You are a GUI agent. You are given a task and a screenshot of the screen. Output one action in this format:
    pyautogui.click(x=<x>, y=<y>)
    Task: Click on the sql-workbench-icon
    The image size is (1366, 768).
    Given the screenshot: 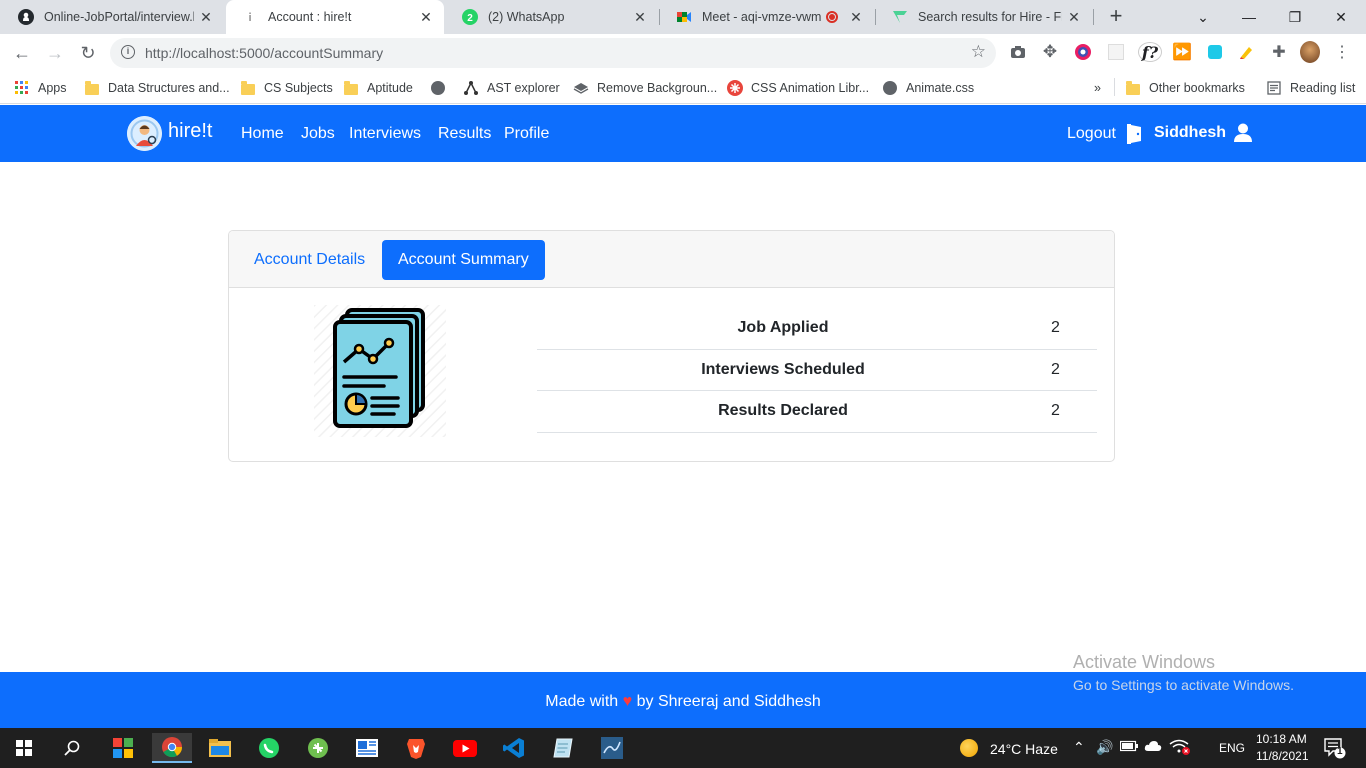 What is the action you would take?
    pyautogui.click(x=612, y=748)
    